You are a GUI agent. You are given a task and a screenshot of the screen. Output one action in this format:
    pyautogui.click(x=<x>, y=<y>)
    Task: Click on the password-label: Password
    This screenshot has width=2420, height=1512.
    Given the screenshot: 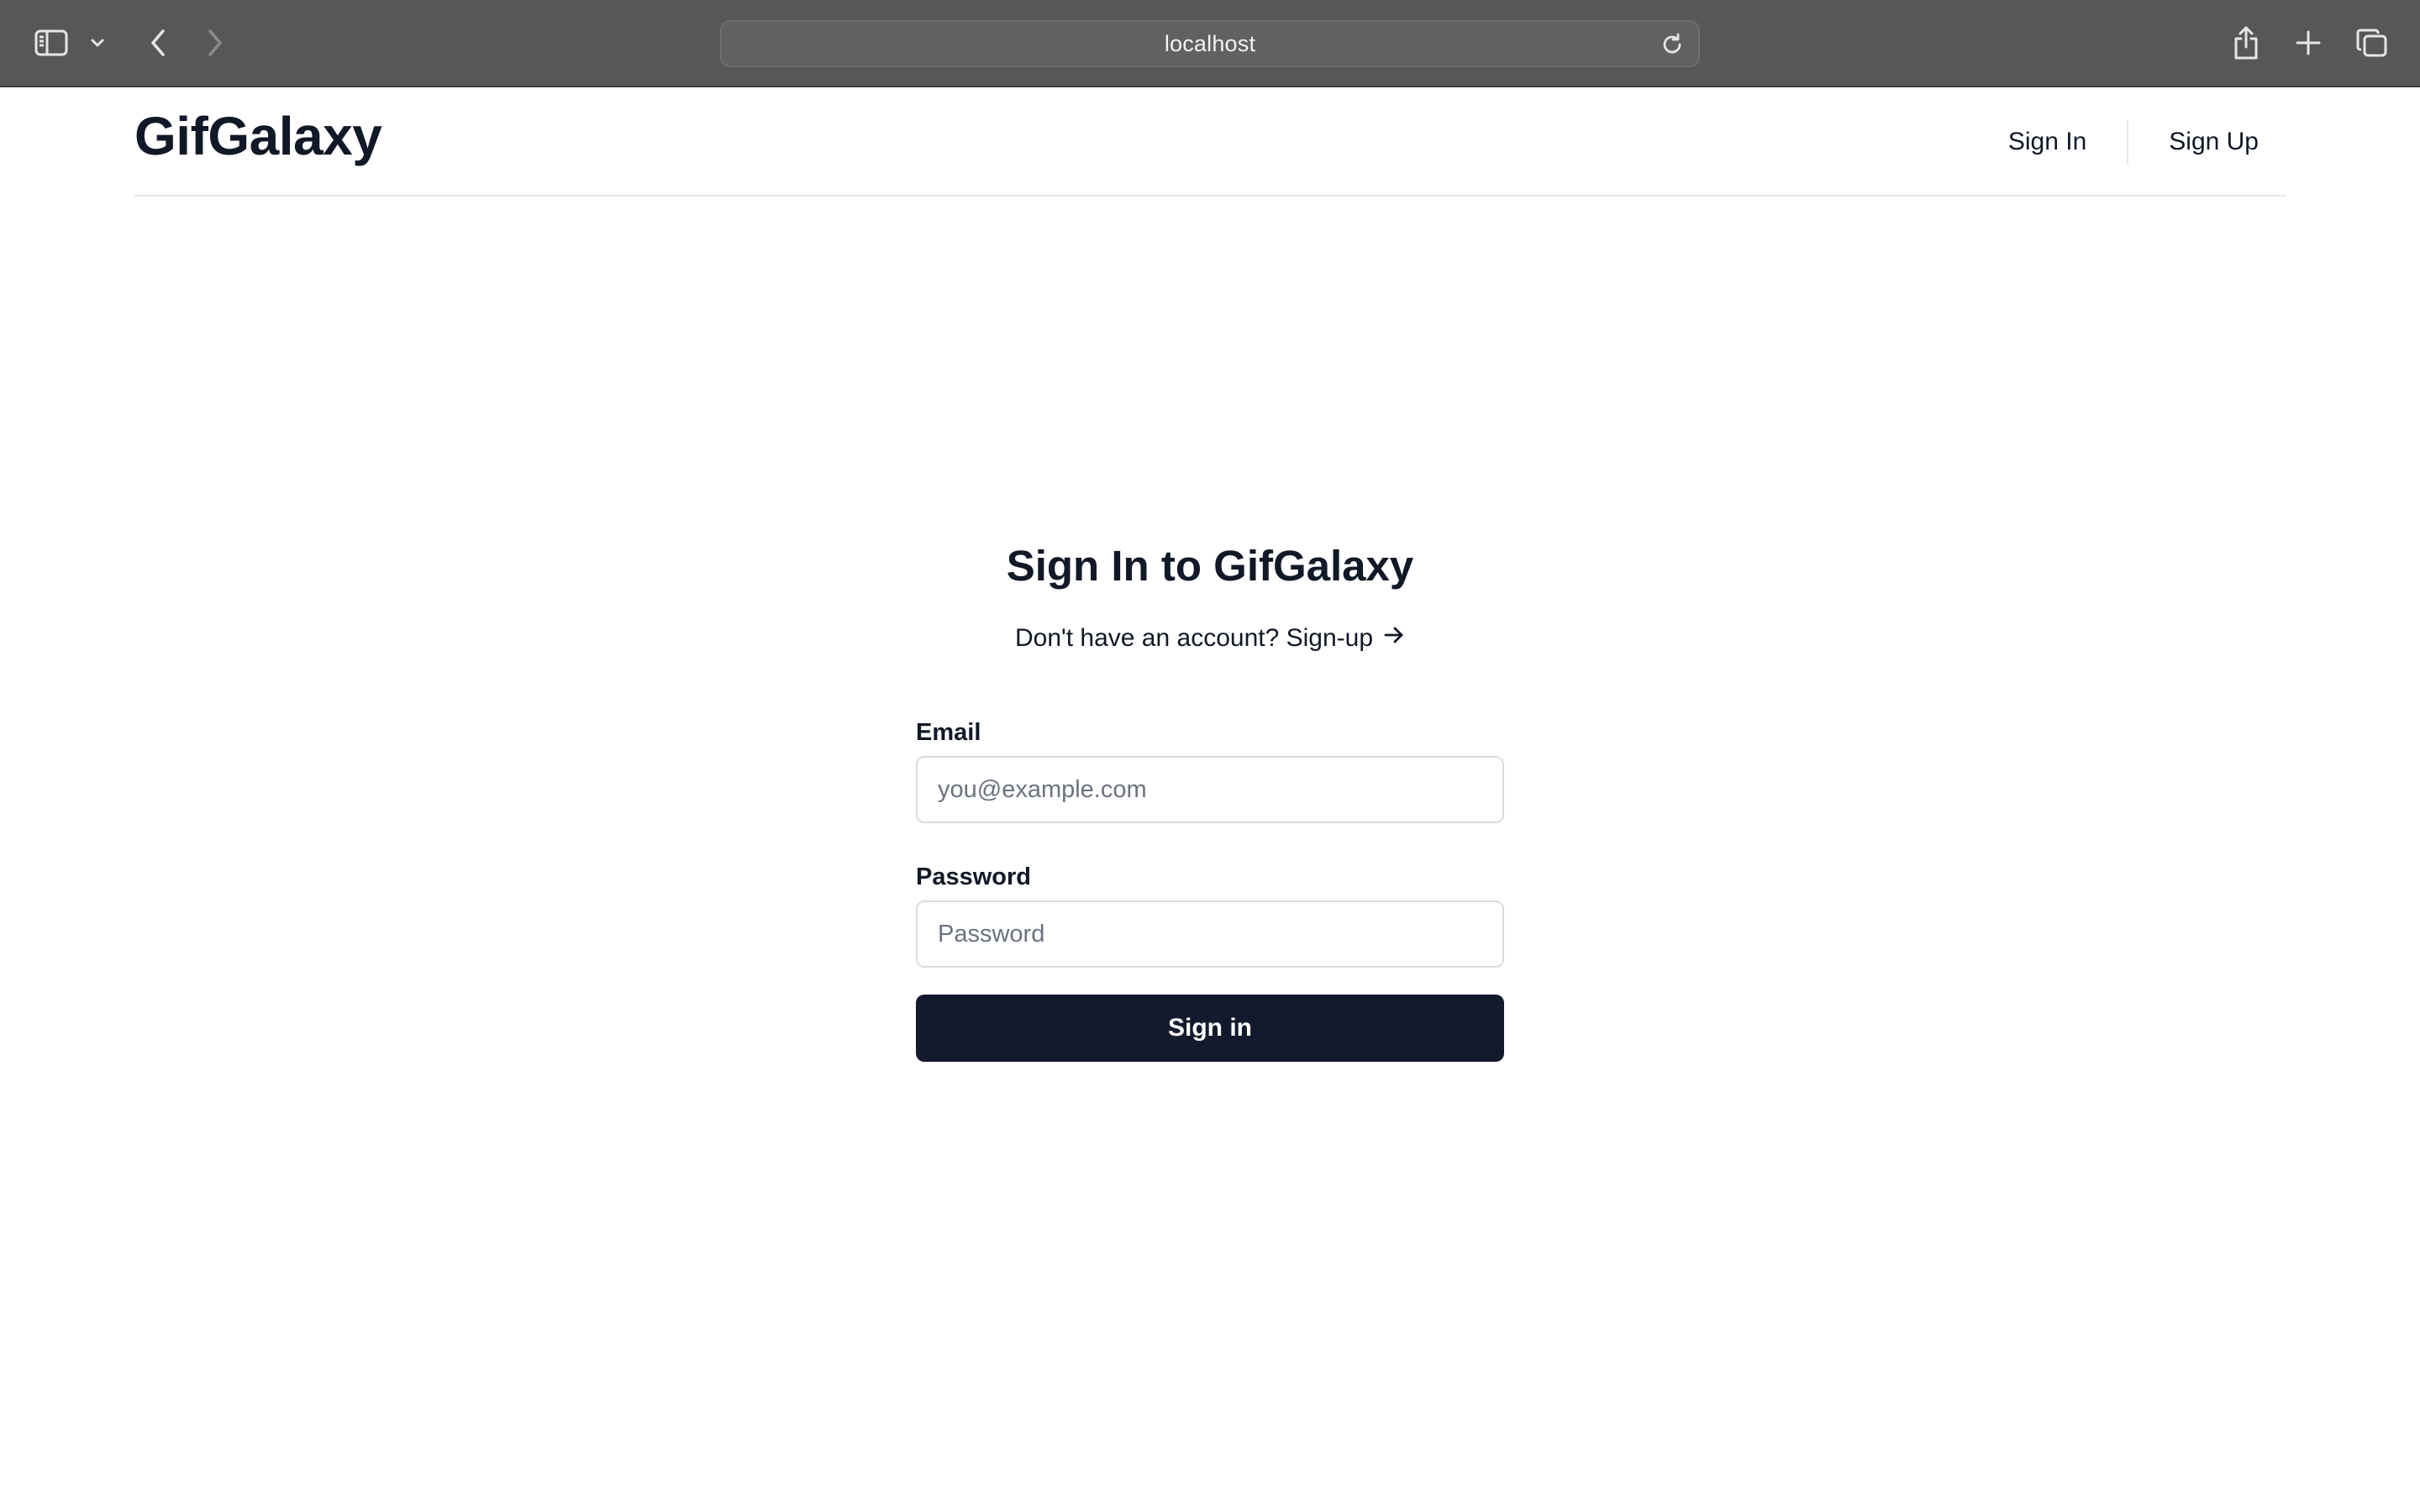 What is the action you would take?
    pyautogui.click(x=973, y=877)
    